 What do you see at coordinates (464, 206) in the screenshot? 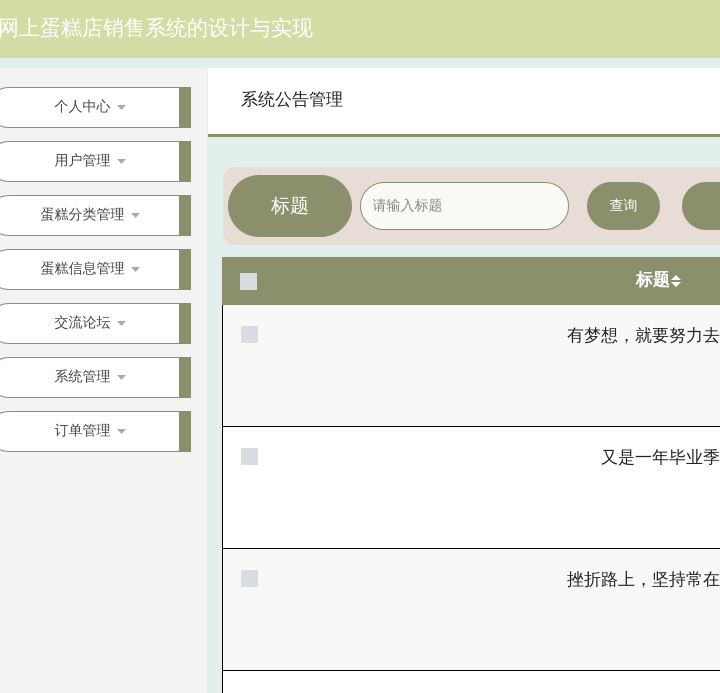
I see `search-field: 请输入标题` at bounding box center [464, 206].